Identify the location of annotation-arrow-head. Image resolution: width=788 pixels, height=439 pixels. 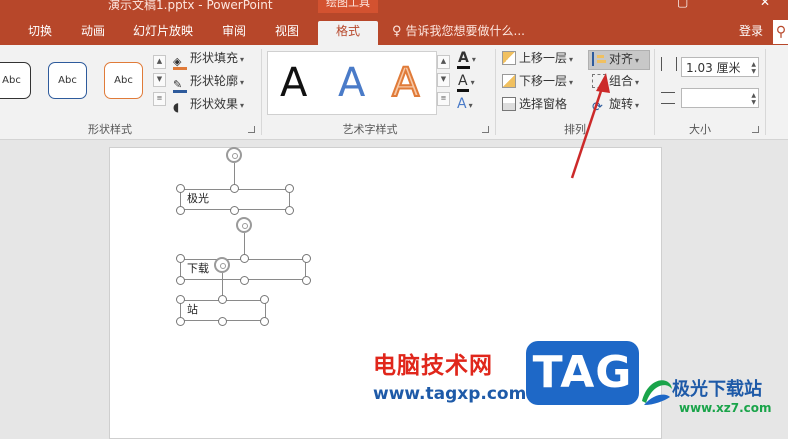
(603, 83).